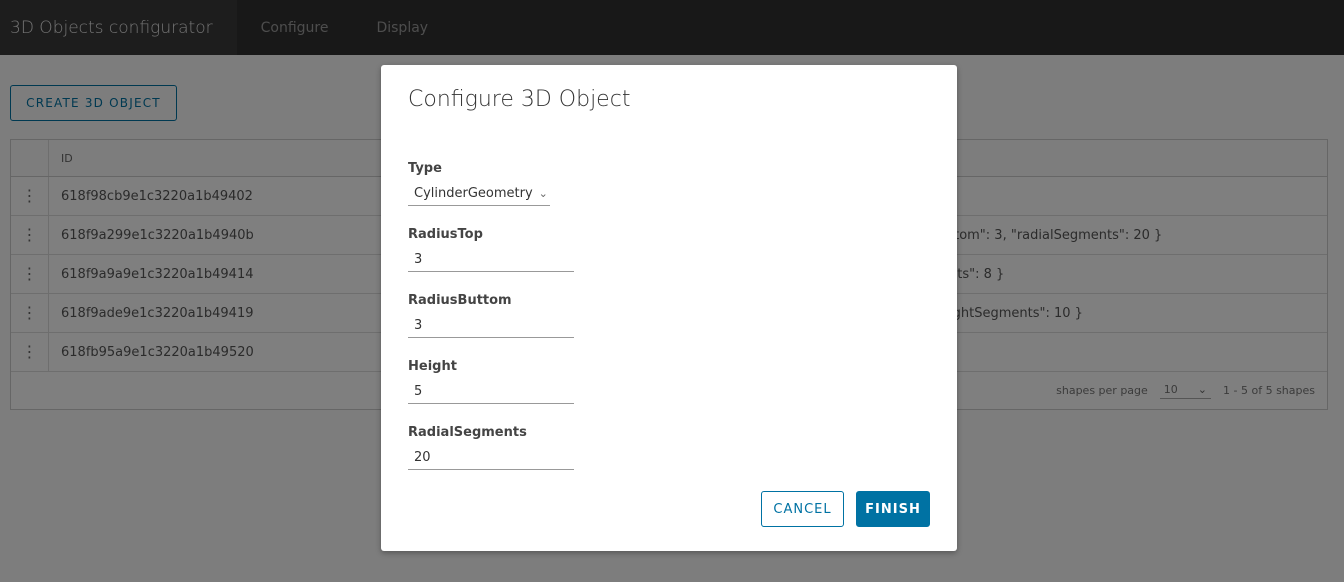 The height and width of the screenshot is (582, 1344). Describe the element at coordinates (519, 99) in the screenshot. I see `modal-title: Configure 3D Object` at that location.